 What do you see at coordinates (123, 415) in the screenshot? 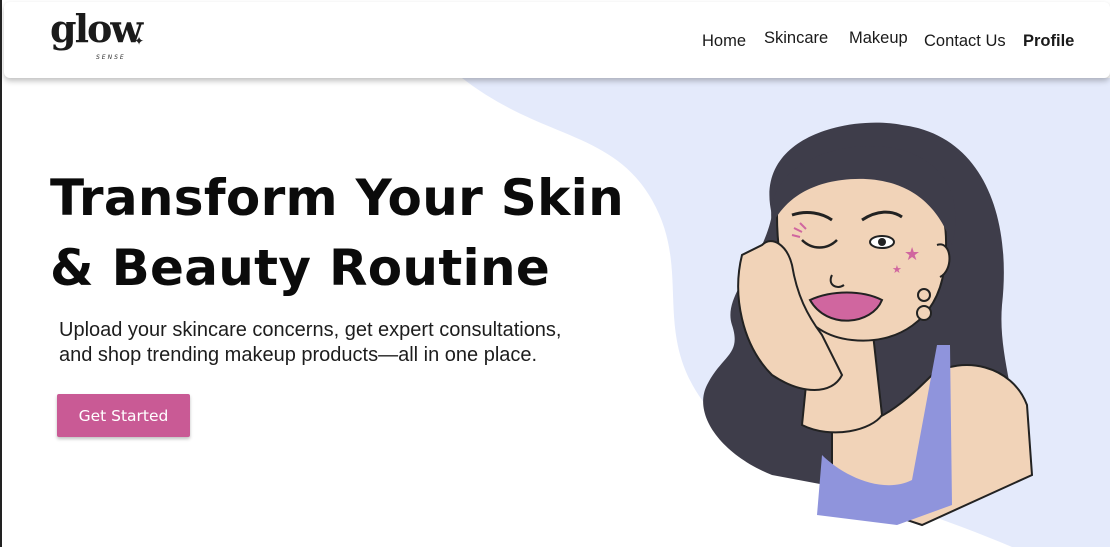
I see `get-started-button: Get Started` at bounding box center [123, 415].